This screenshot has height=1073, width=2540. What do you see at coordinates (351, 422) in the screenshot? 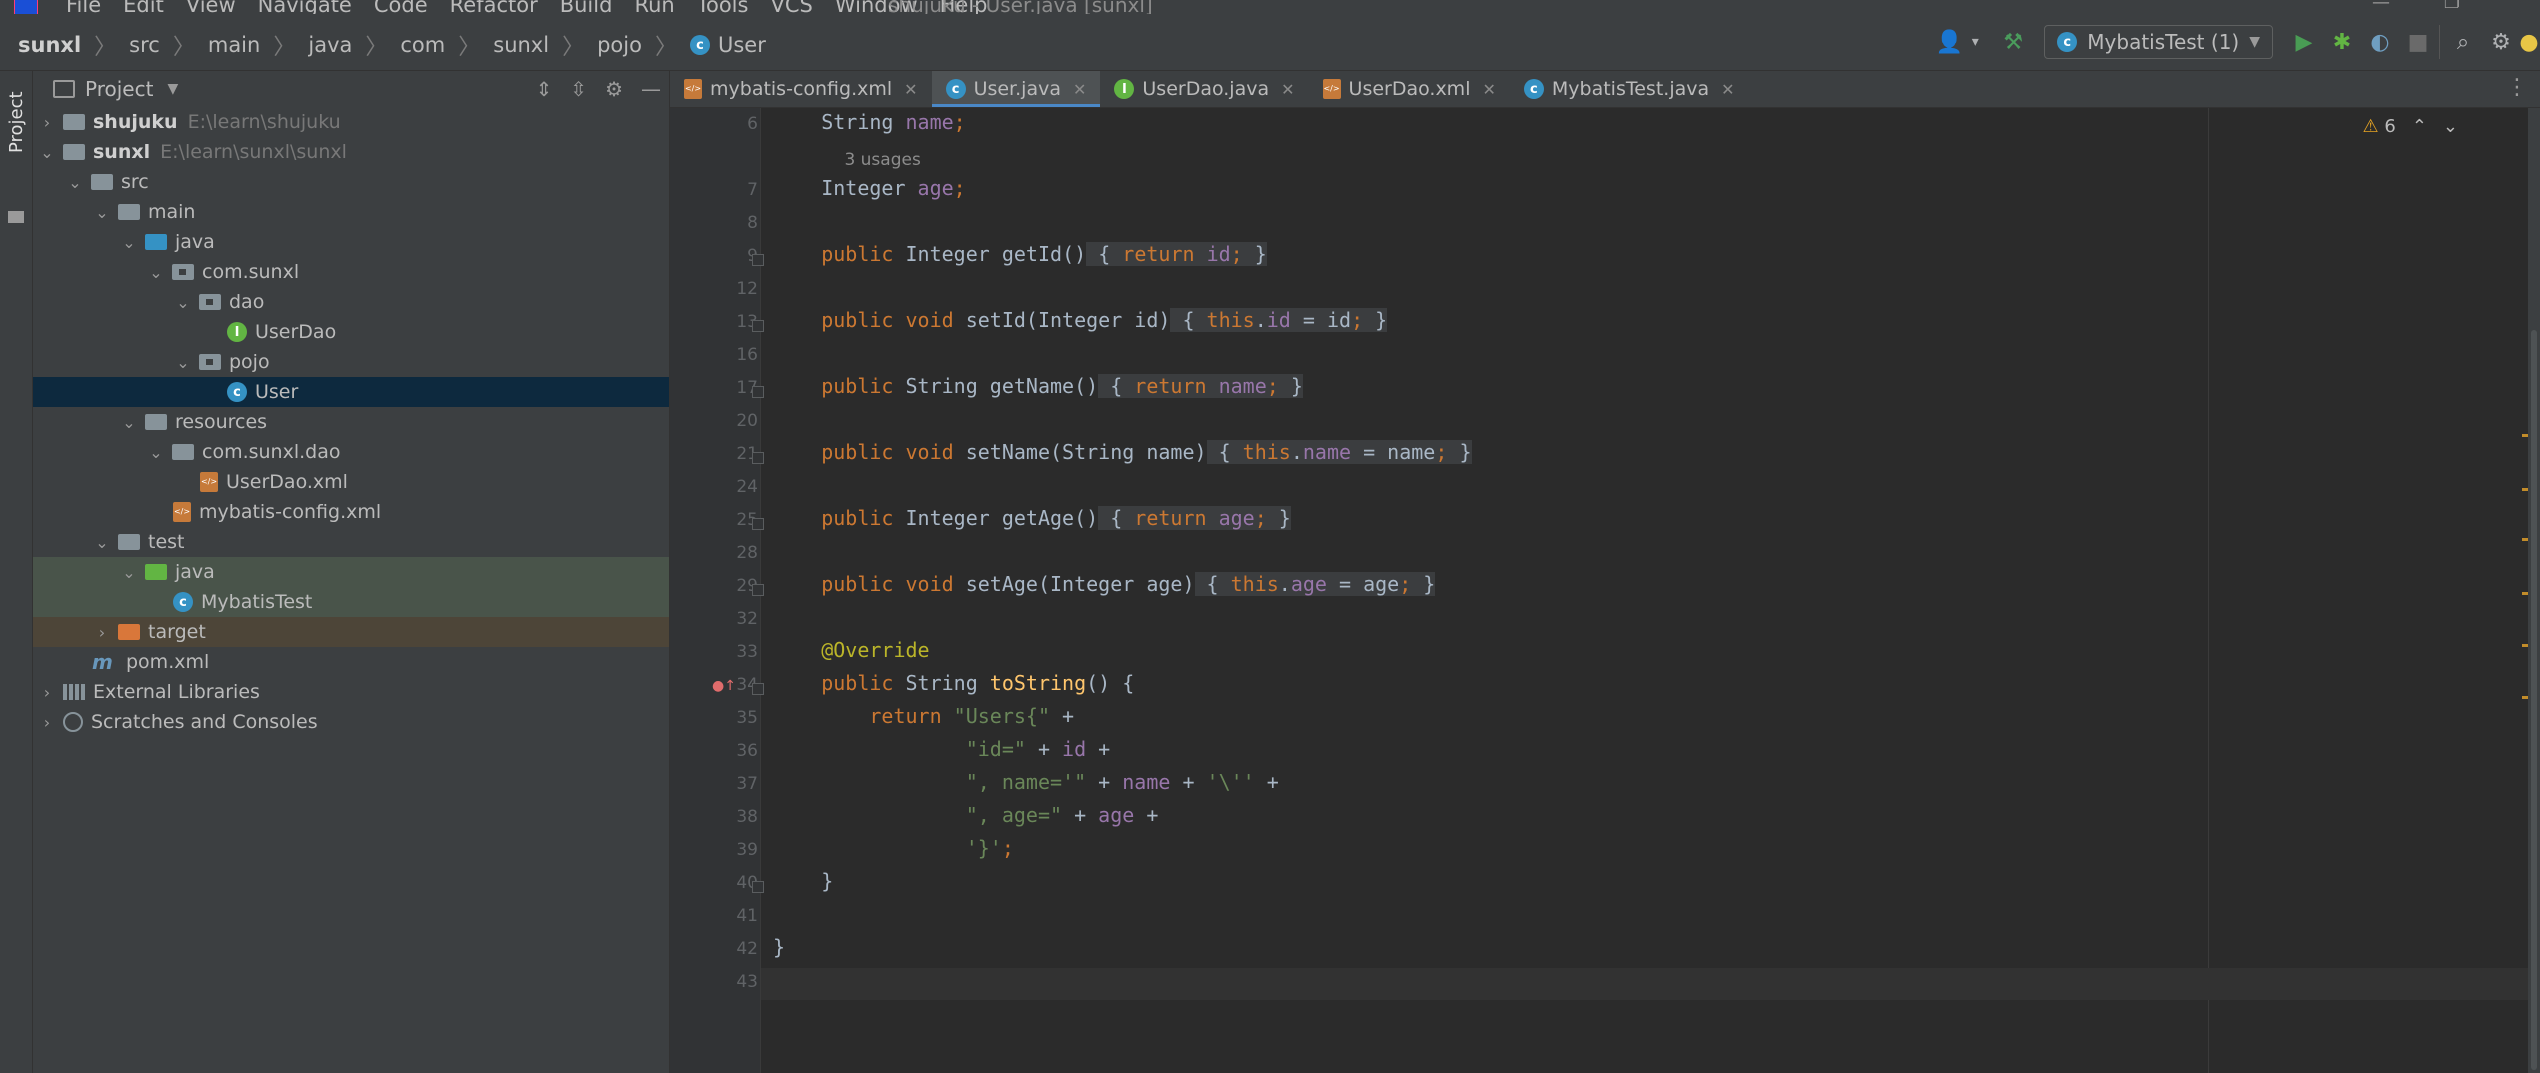
I see `tree-item-resources: ⌄ resources` at bounding box center [351, 422].